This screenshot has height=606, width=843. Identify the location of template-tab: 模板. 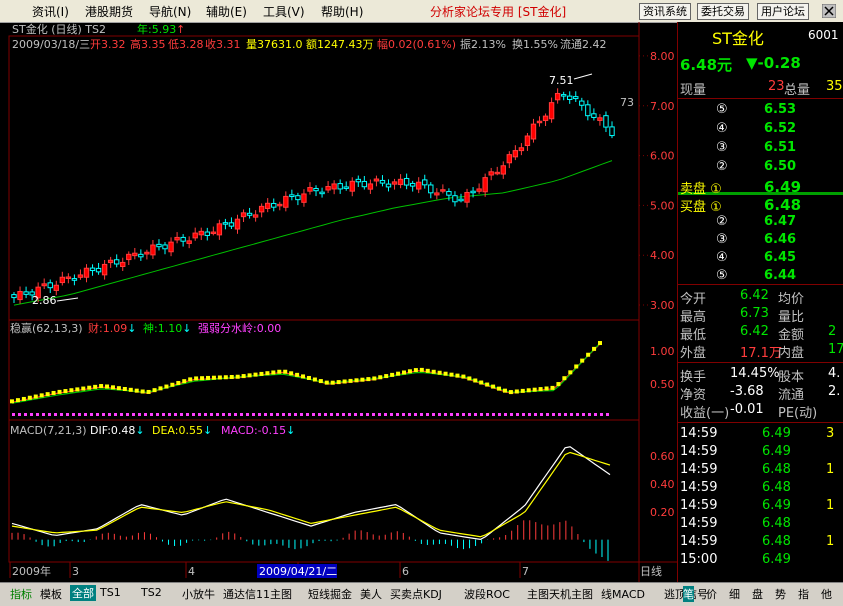
(51, 594).